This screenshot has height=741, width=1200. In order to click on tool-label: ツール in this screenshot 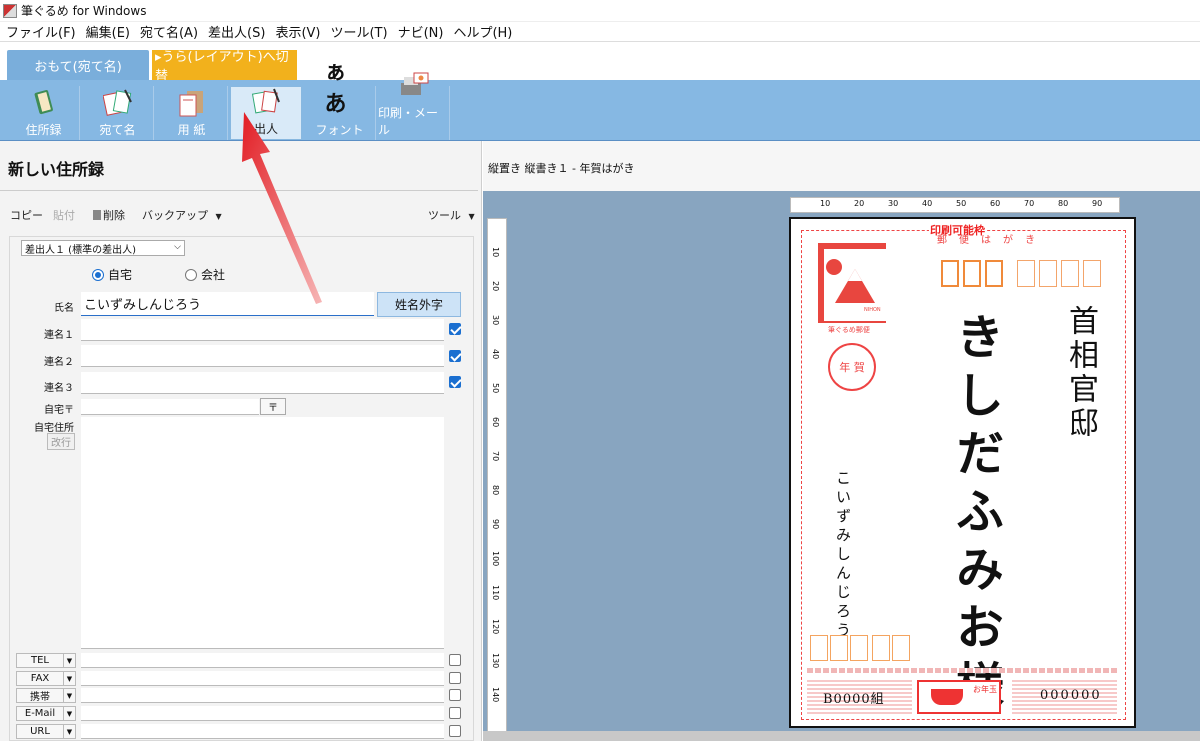, I will do `click(444, 215)`.